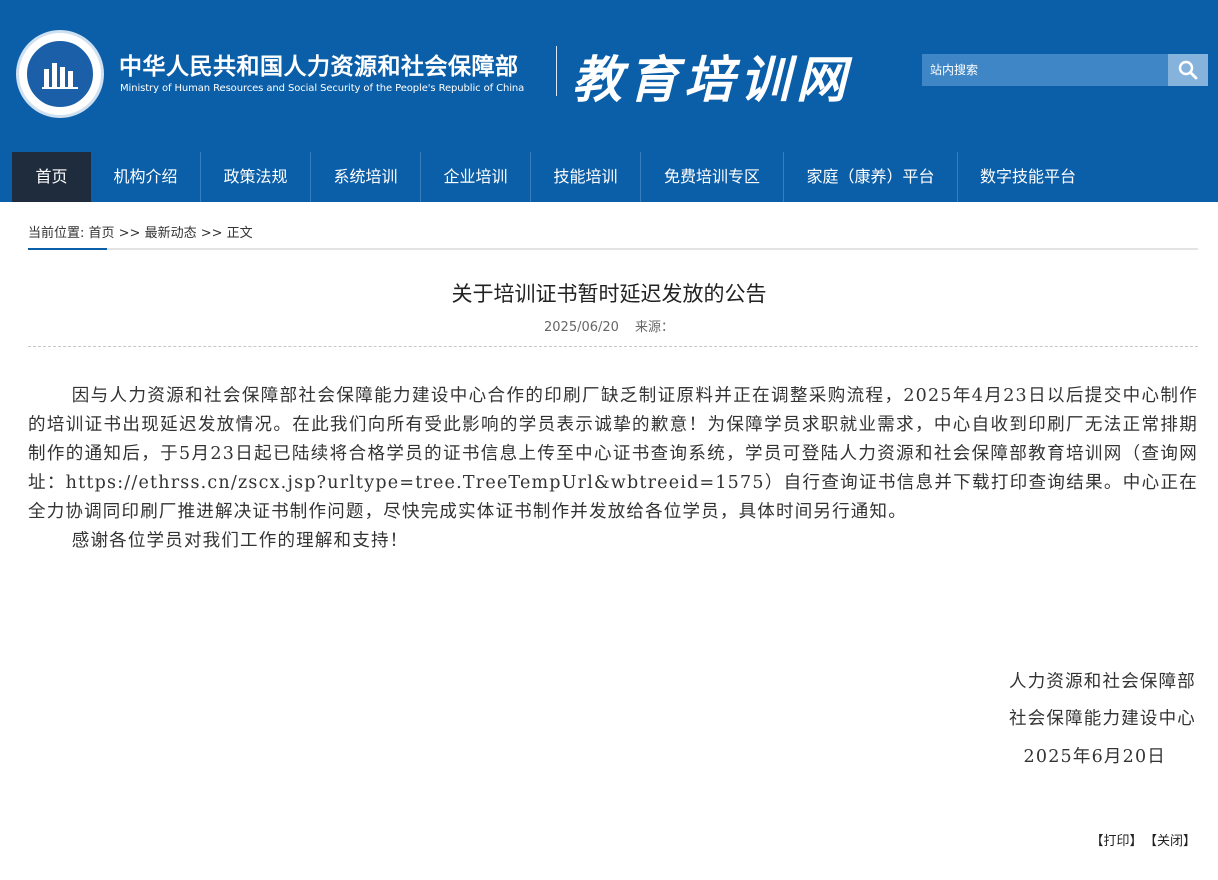  What do you see at coordinates (586, 177) in the screenshot?
I see `nav-item-skills-training: 技能培训` at bounding box center [586, 177].